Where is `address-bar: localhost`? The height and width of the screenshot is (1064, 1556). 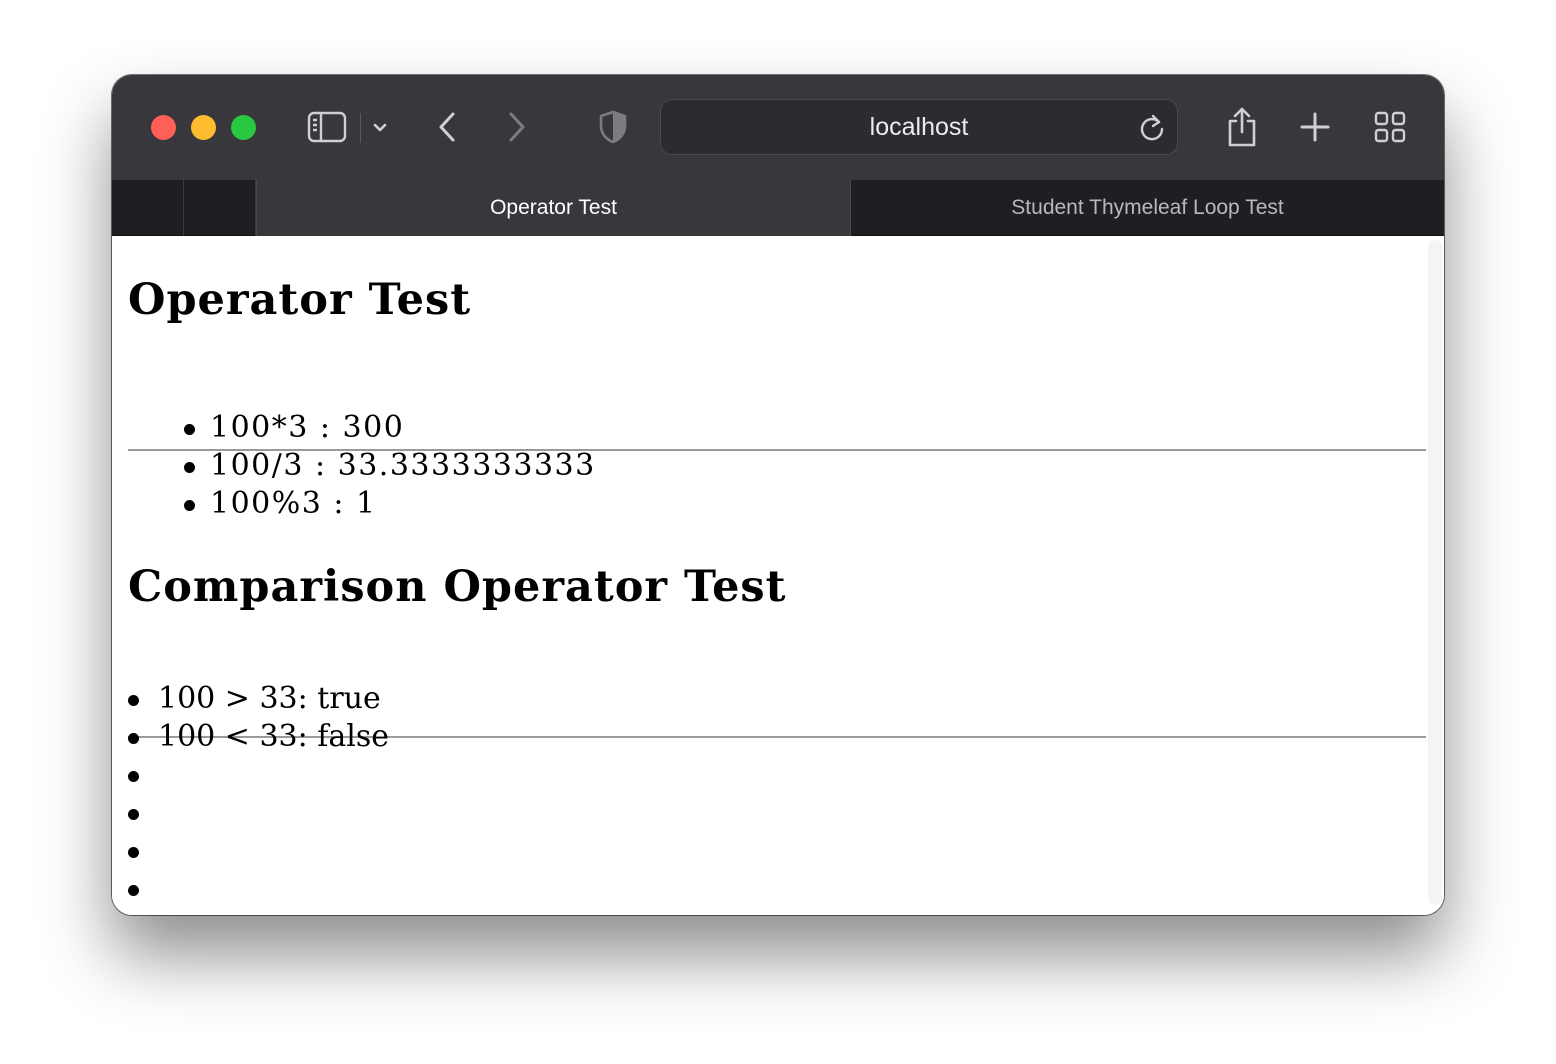 address-bar: localhost is located at coordinates (919, 127).